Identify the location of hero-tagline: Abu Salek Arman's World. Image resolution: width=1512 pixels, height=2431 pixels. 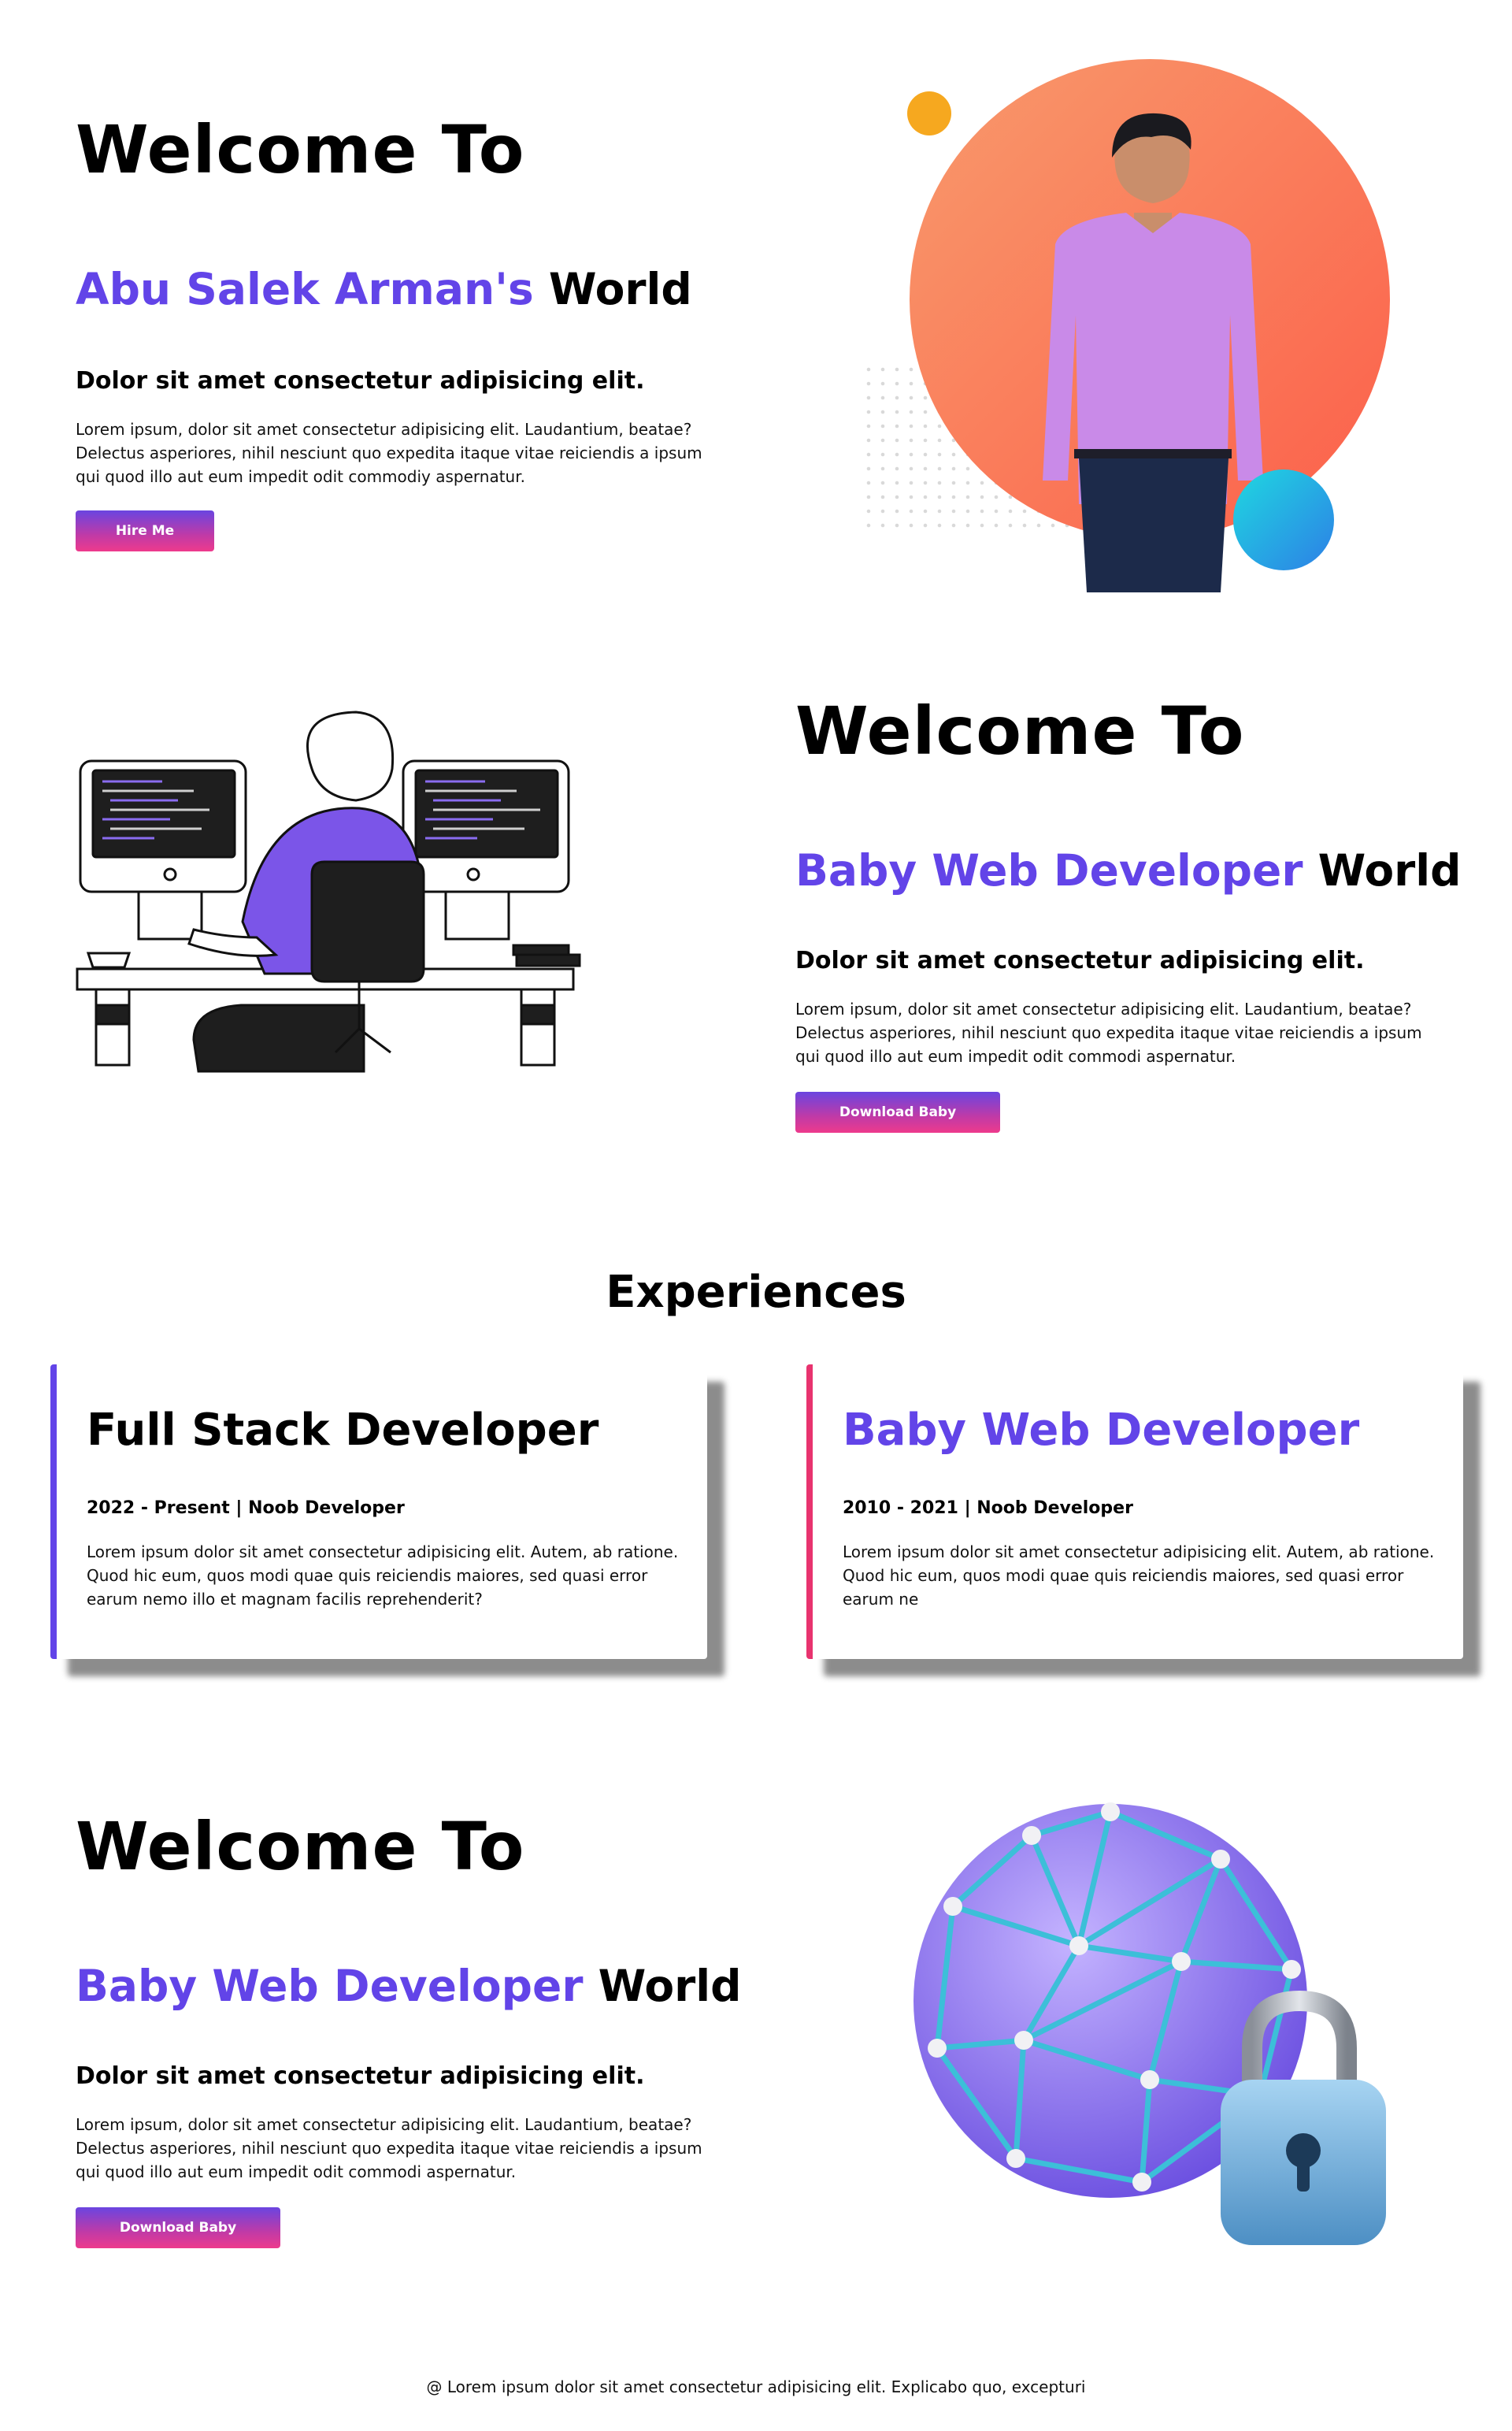
(384, 290).